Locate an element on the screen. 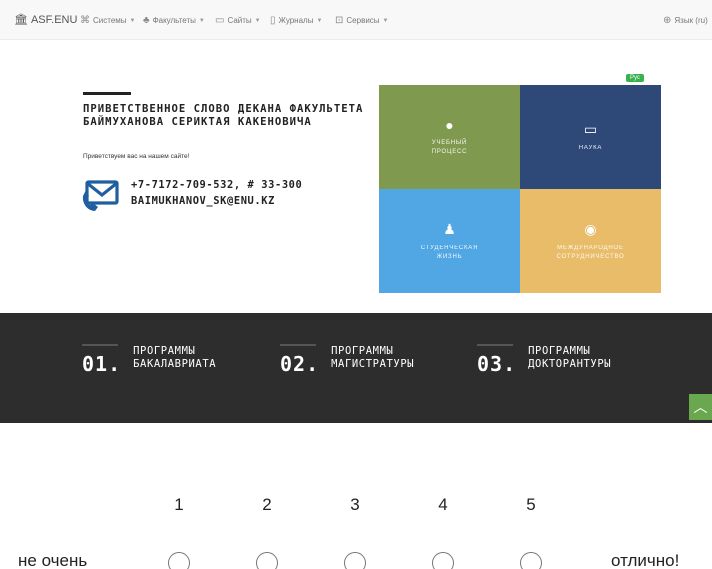 The height and width of the screenshot is (569, 712). nav-menu-label: Системы is located at coordinates (110, 20).